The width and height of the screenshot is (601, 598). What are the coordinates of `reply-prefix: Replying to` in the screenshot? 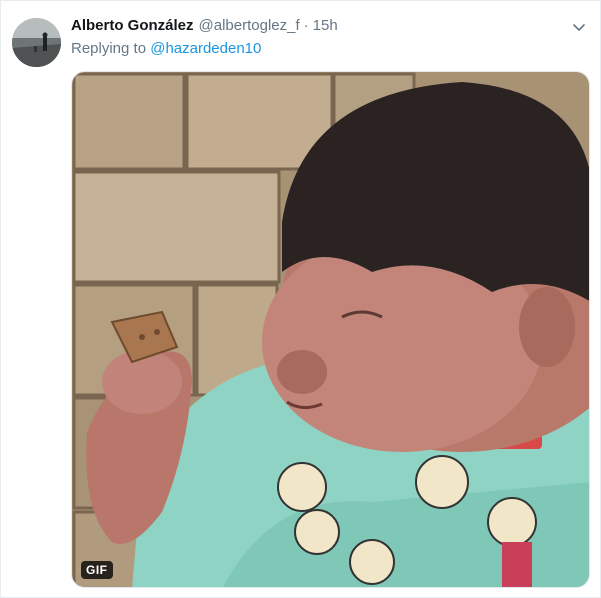 It's located at (109, 48).